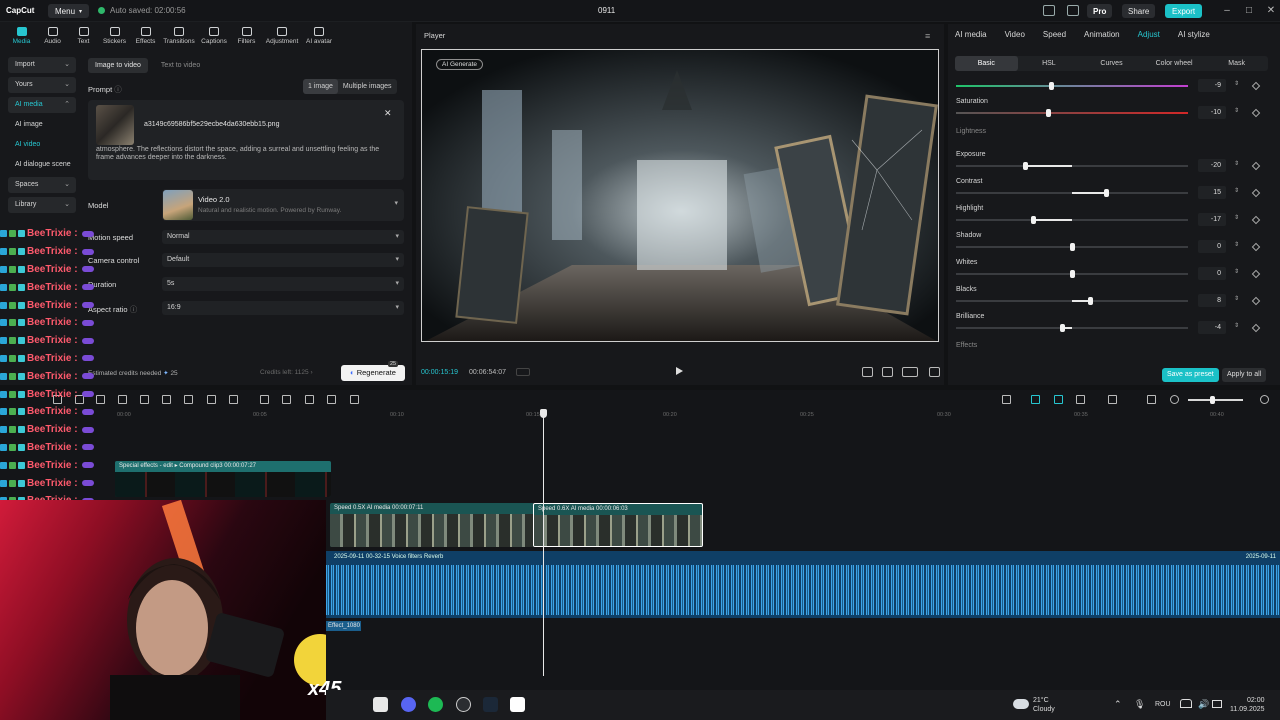 The image size is (1280, 720). What do you see at coordinates (1035, 399) in the screenshot?
I see `link-icon` at bounding box center [1035, 399].